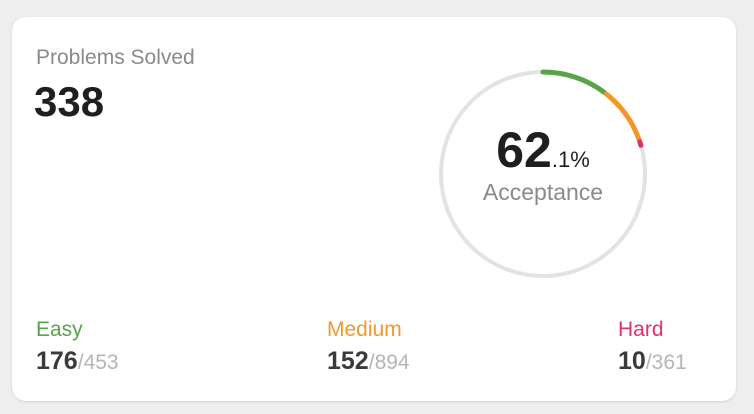  I want to click on hard-stat: Hard 10/361, so click(652, 346).